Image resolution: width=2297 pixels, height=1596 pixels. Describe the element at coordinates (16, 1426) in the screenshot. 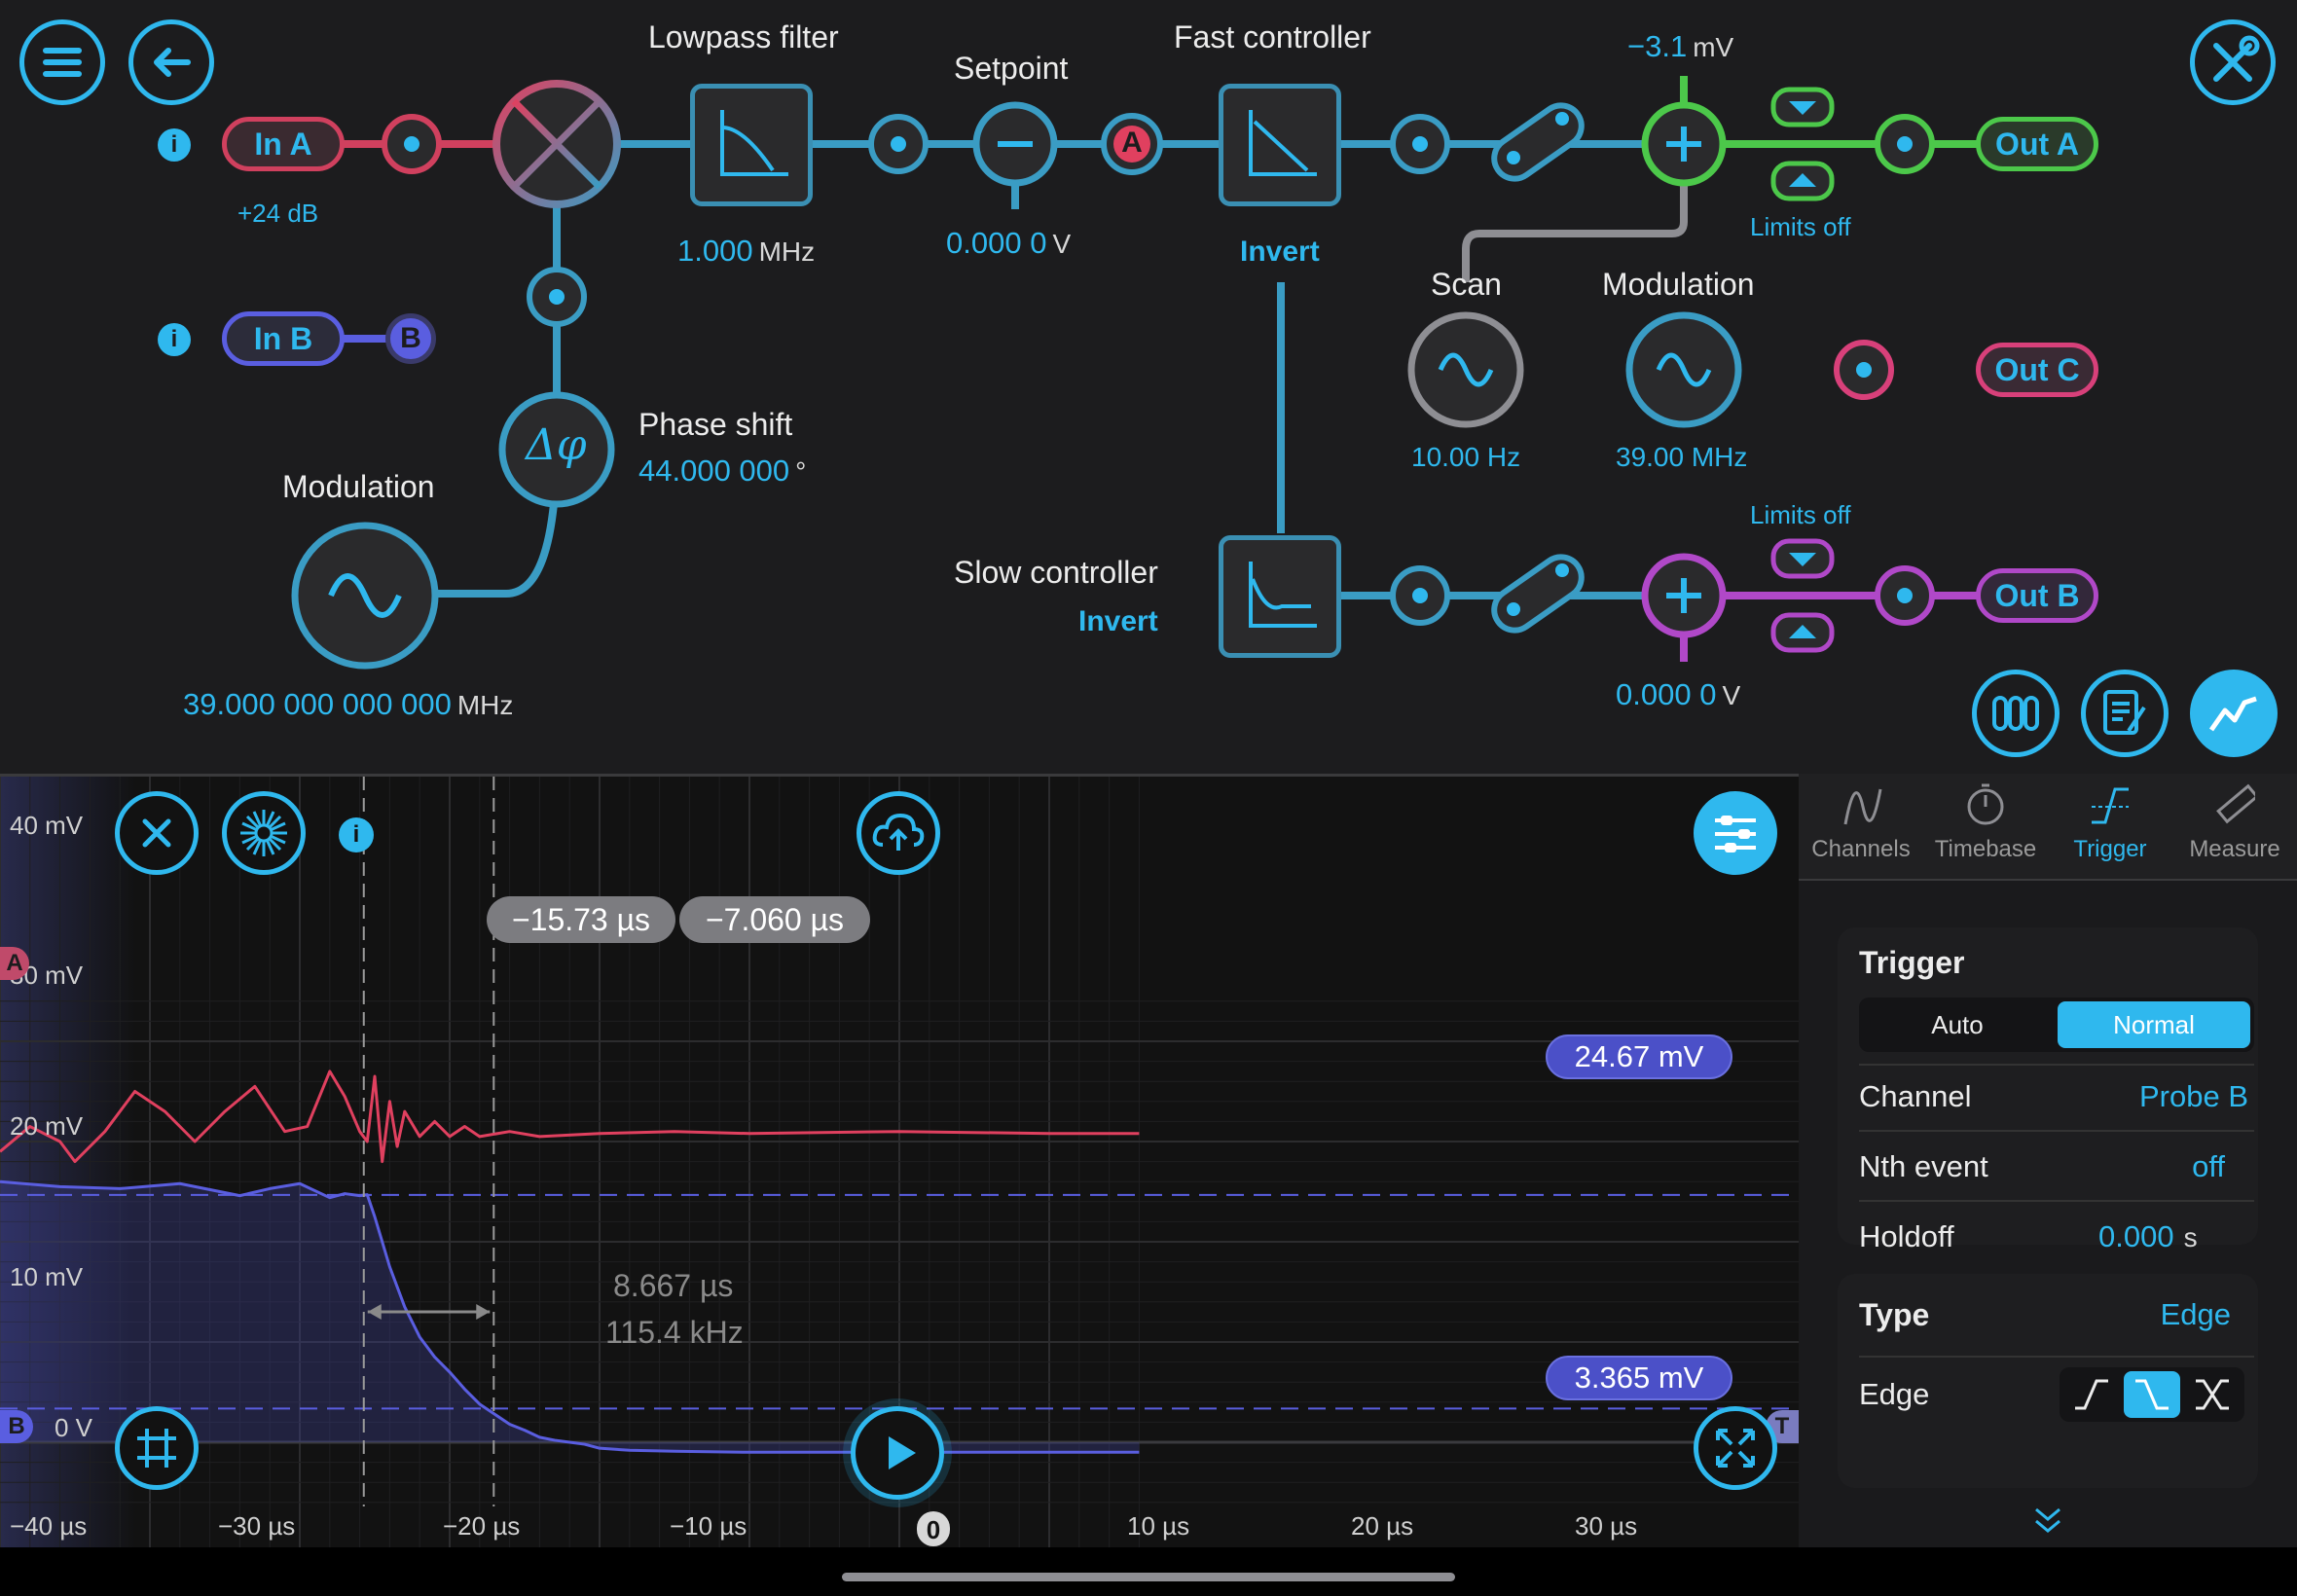

I see `channel-b-marker: B` at that location.